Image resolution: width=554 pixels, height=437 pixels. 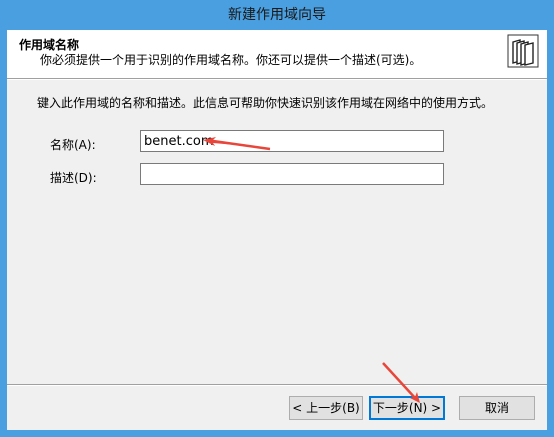 What do you see at coordinates (231, 60) in the screenshot?
I see `page-subtitle: 你必须提供一个用于识别的作用域名称。你还可以提供一个描述(可选)。` at bounding box center [231, 60].